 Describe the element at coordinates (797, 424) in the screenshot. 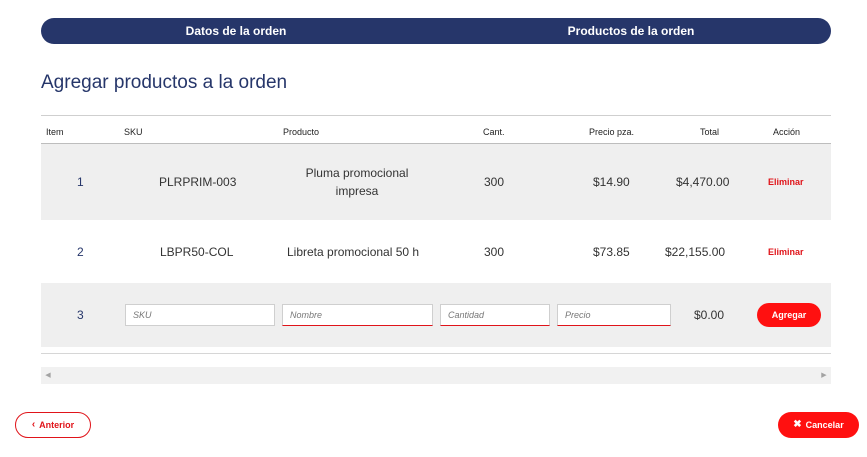

I see `close-icon: ✖` at that location.